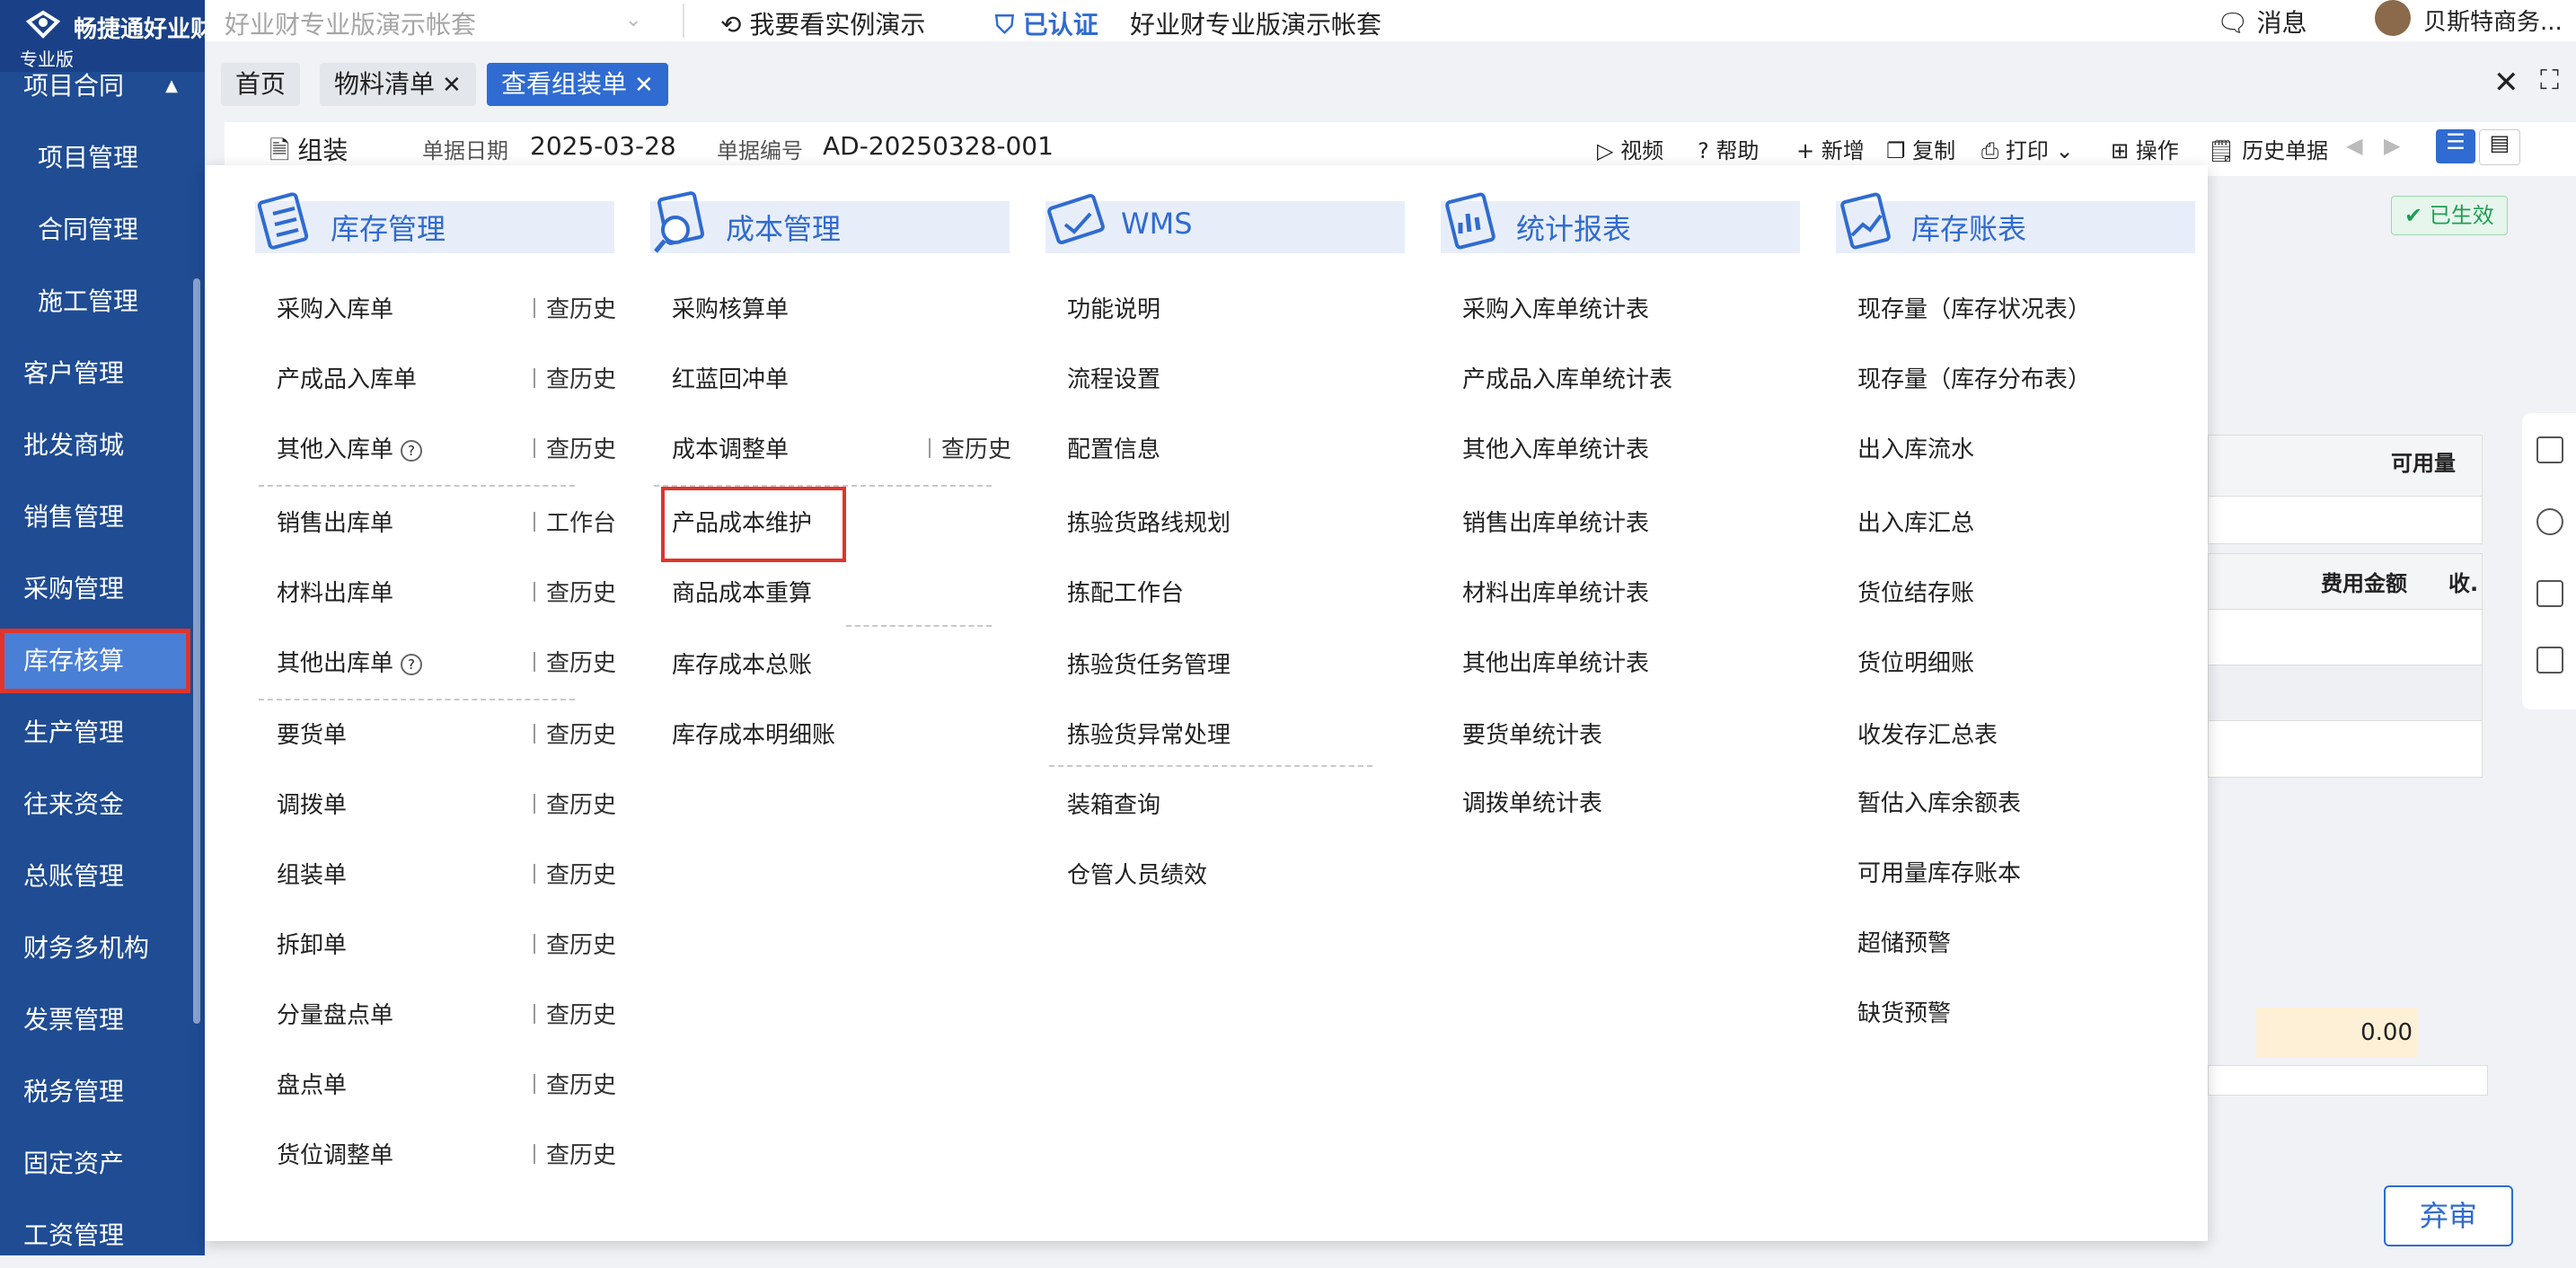  Describe the element at coordinates (95, 373) in the screenshot. I see `sidebar-item-customers: 客户管理` at that location.